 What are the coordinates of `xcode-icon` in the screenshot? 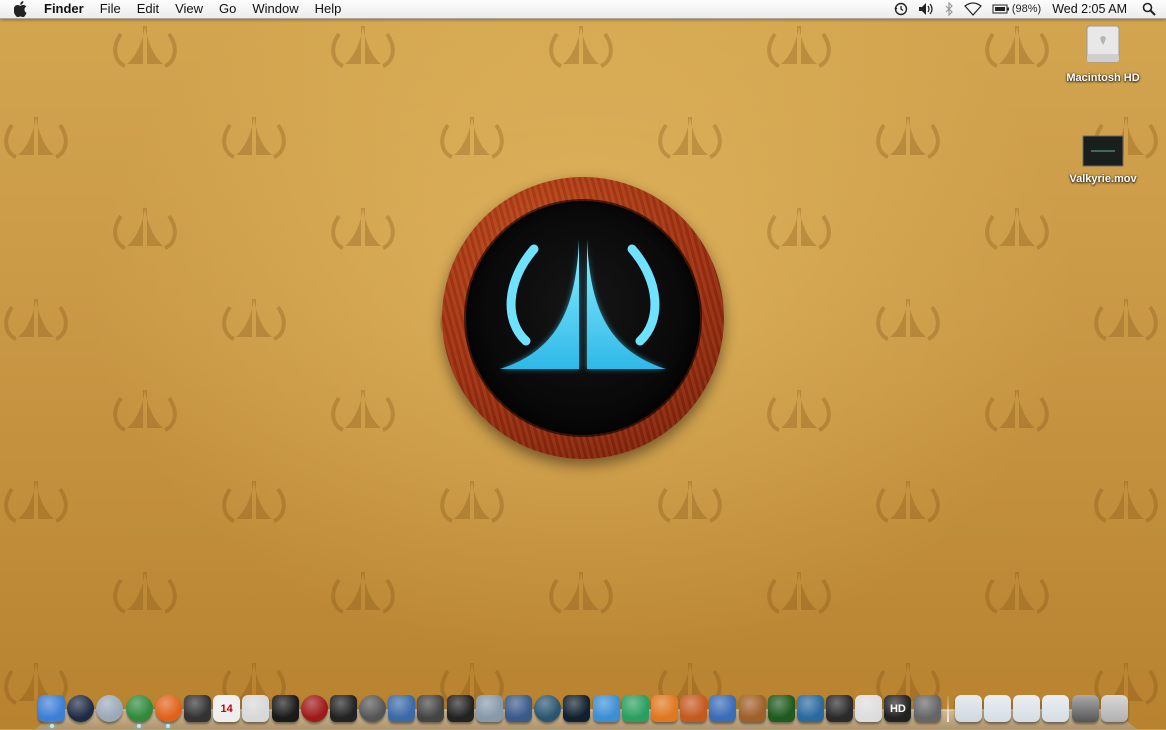 It's located at (489, 708).